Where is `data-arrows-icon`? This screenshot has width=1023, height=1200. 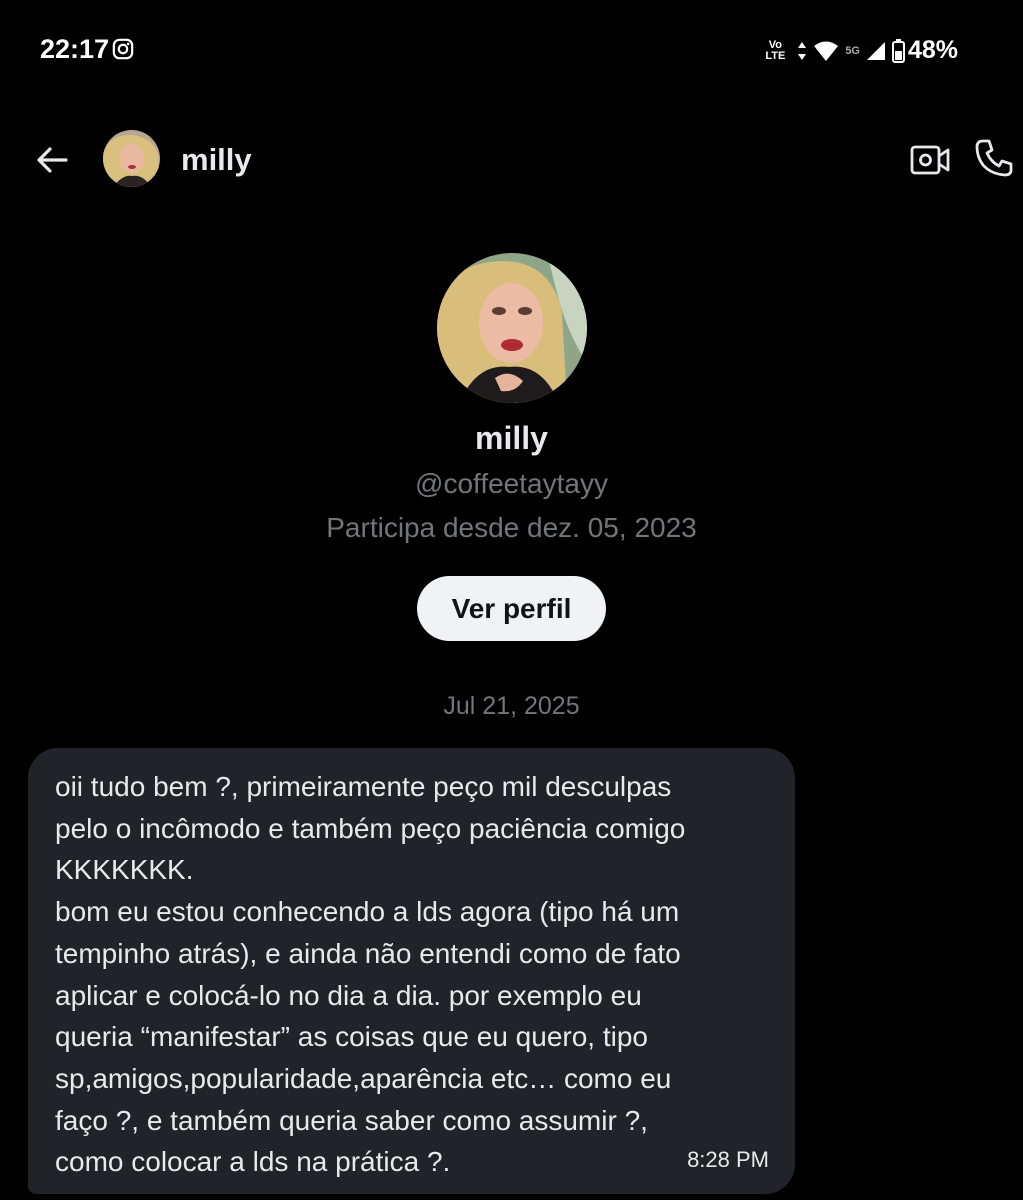 data-arrows-icon is located at coordinates (802, 51).